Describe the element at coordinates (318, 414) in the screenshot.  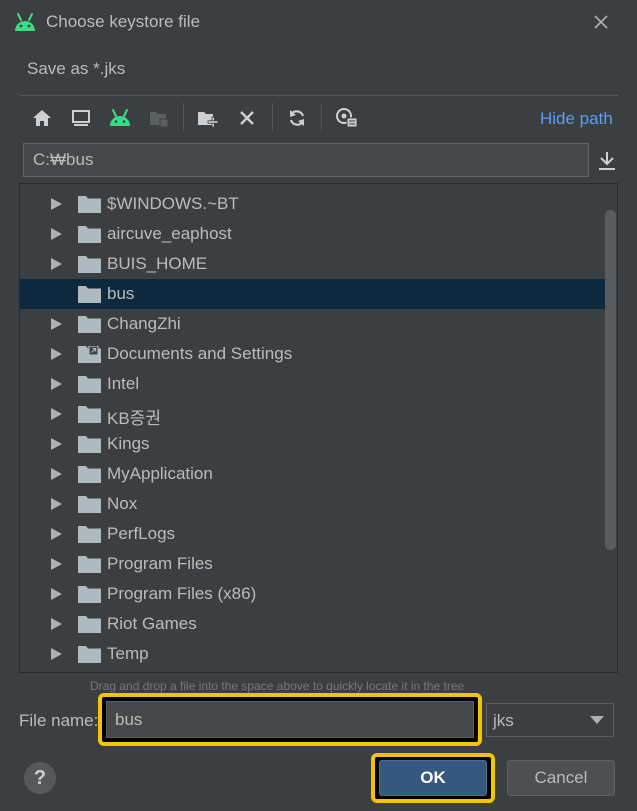
I see `tree-row: KB증권` at that location.